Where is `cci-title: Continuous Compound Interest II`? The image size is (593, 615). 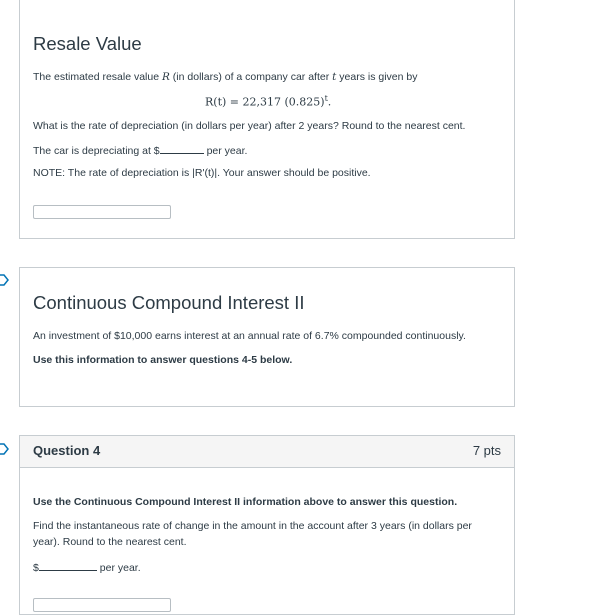 cci-title: Continuous Compound Interest II is located at coordinates (169, 302).